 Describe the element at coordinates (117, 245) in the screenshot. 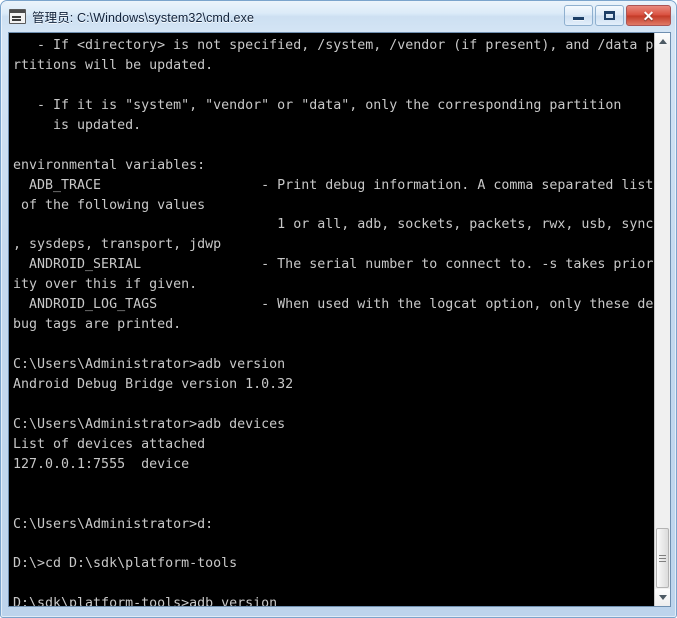

I see `console-line: , sysdeps, transport, jdwp` at that location.